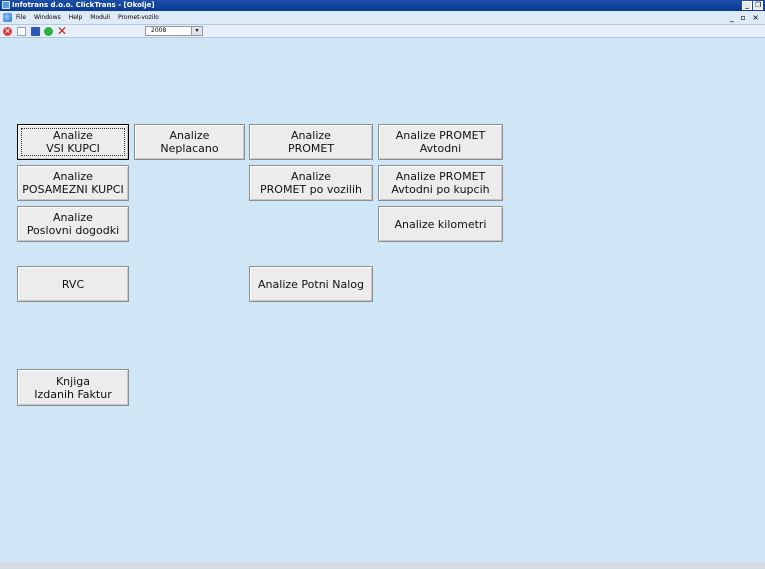 Image resolution: width=765 pixels, height=569 pixels. What do you see at coordinates (7, 31) in the screenshot?
I see `stop-icon: ×` at bounding box center [7, 31].